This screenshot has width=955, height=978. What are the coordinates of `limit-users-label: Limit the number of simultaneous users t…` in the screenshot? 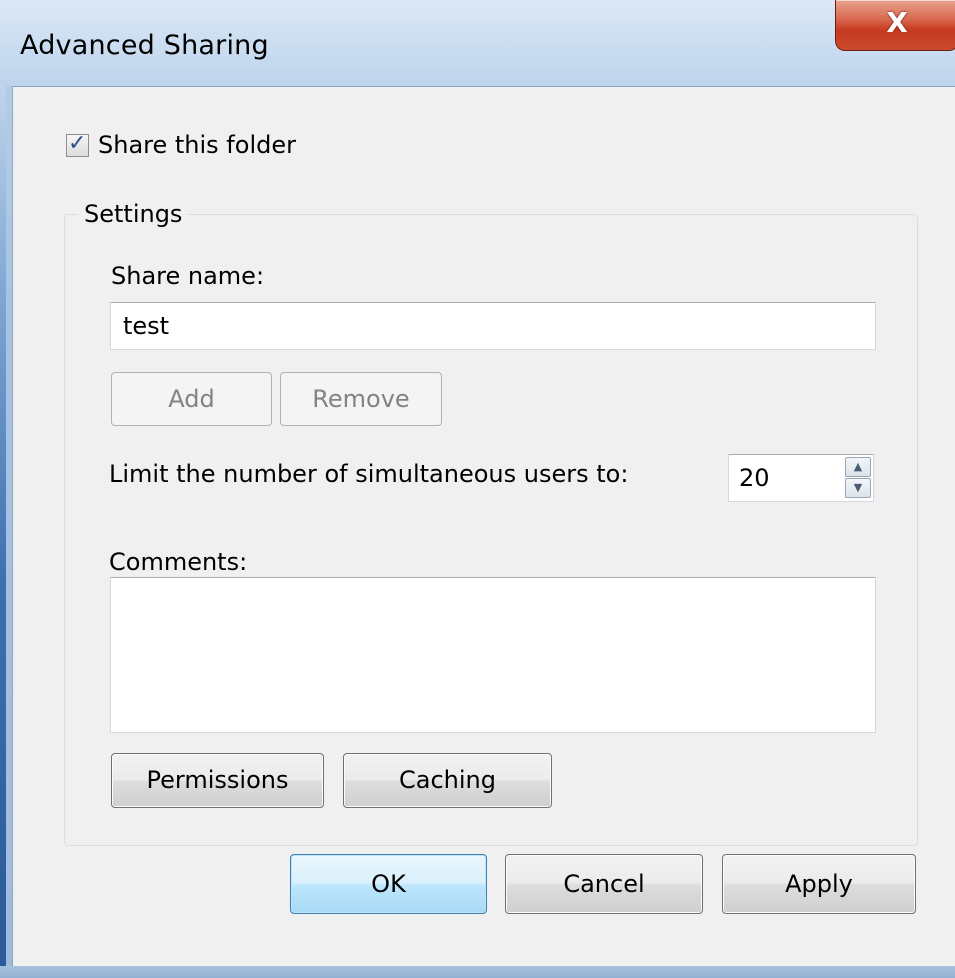 It's located at (369, 474).